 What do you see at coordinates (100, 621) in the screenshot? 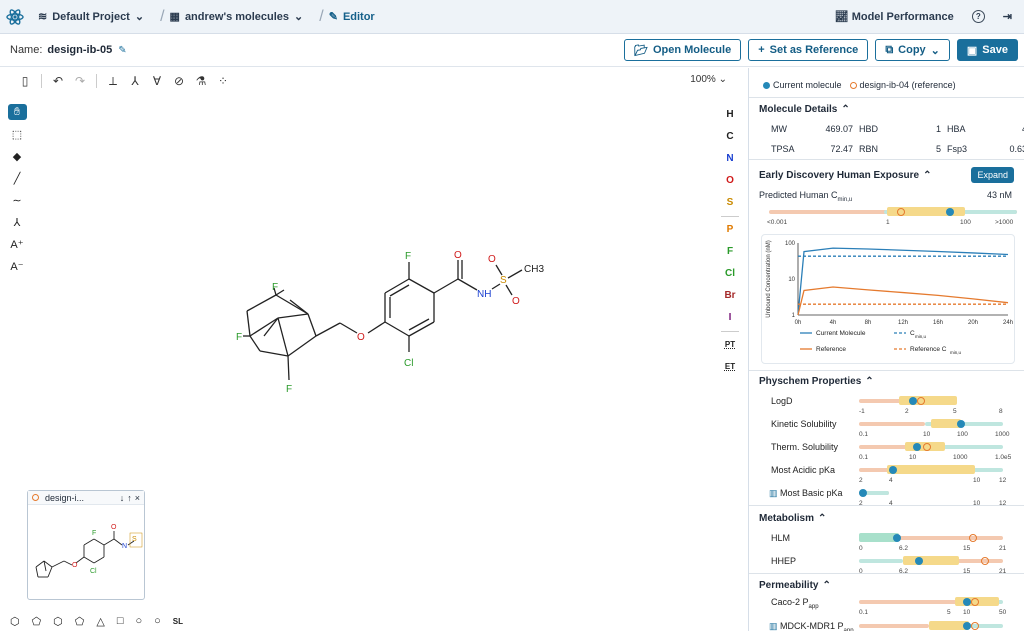
I see `cyclopropane-icon: △` at bounding box center [100, 621].